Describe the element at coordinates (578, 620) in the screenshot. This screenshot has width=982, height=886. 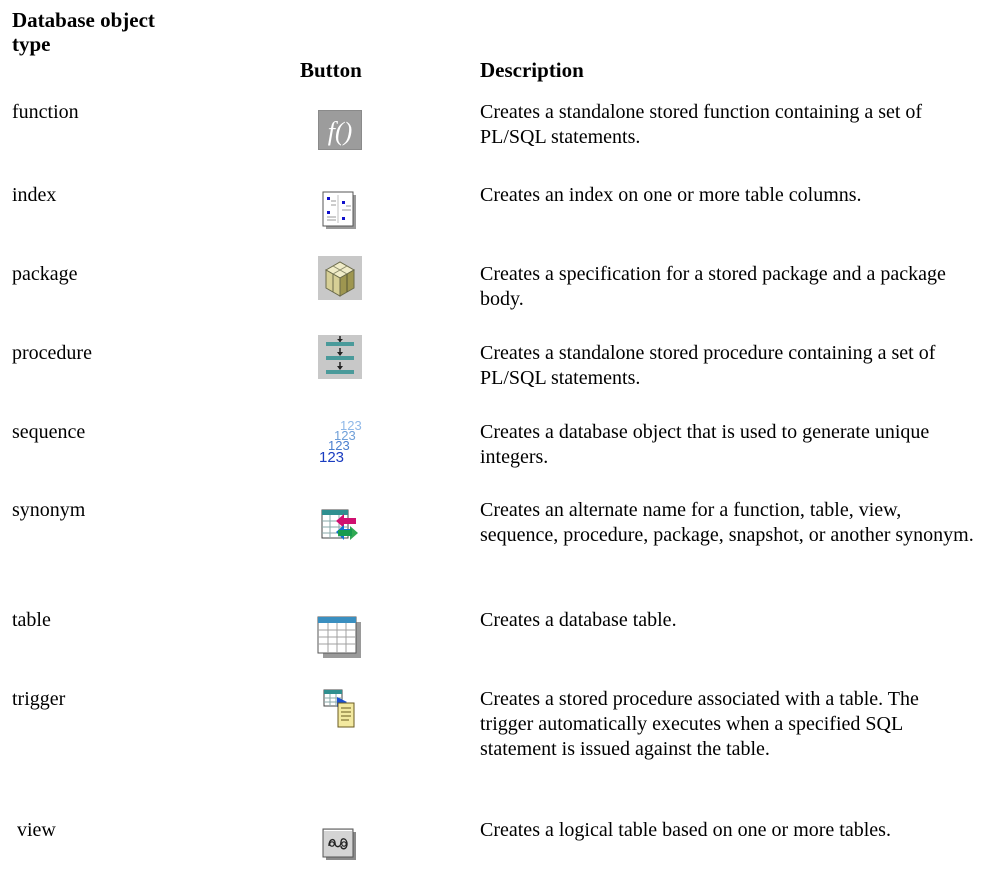
I see `object-description: Creates a database table.` at that location.